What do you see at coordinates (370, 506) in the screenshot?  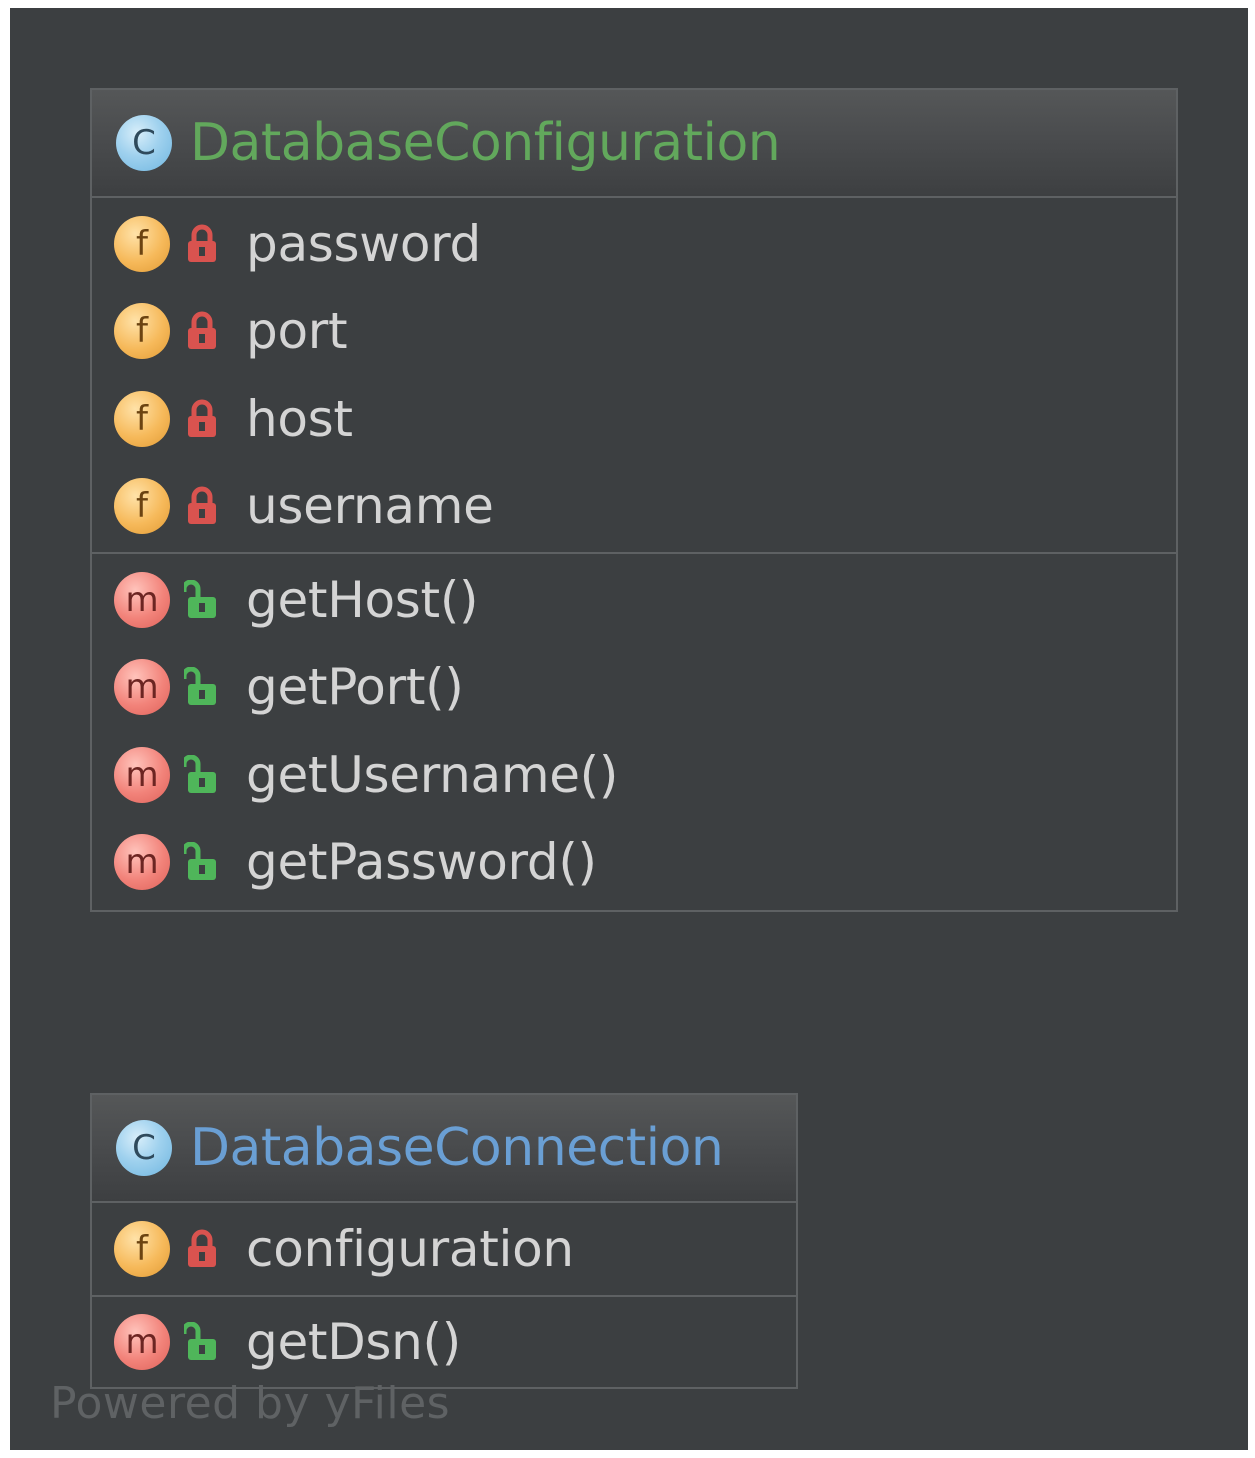 I see `field-name: username` at bounding box center [370, 506].